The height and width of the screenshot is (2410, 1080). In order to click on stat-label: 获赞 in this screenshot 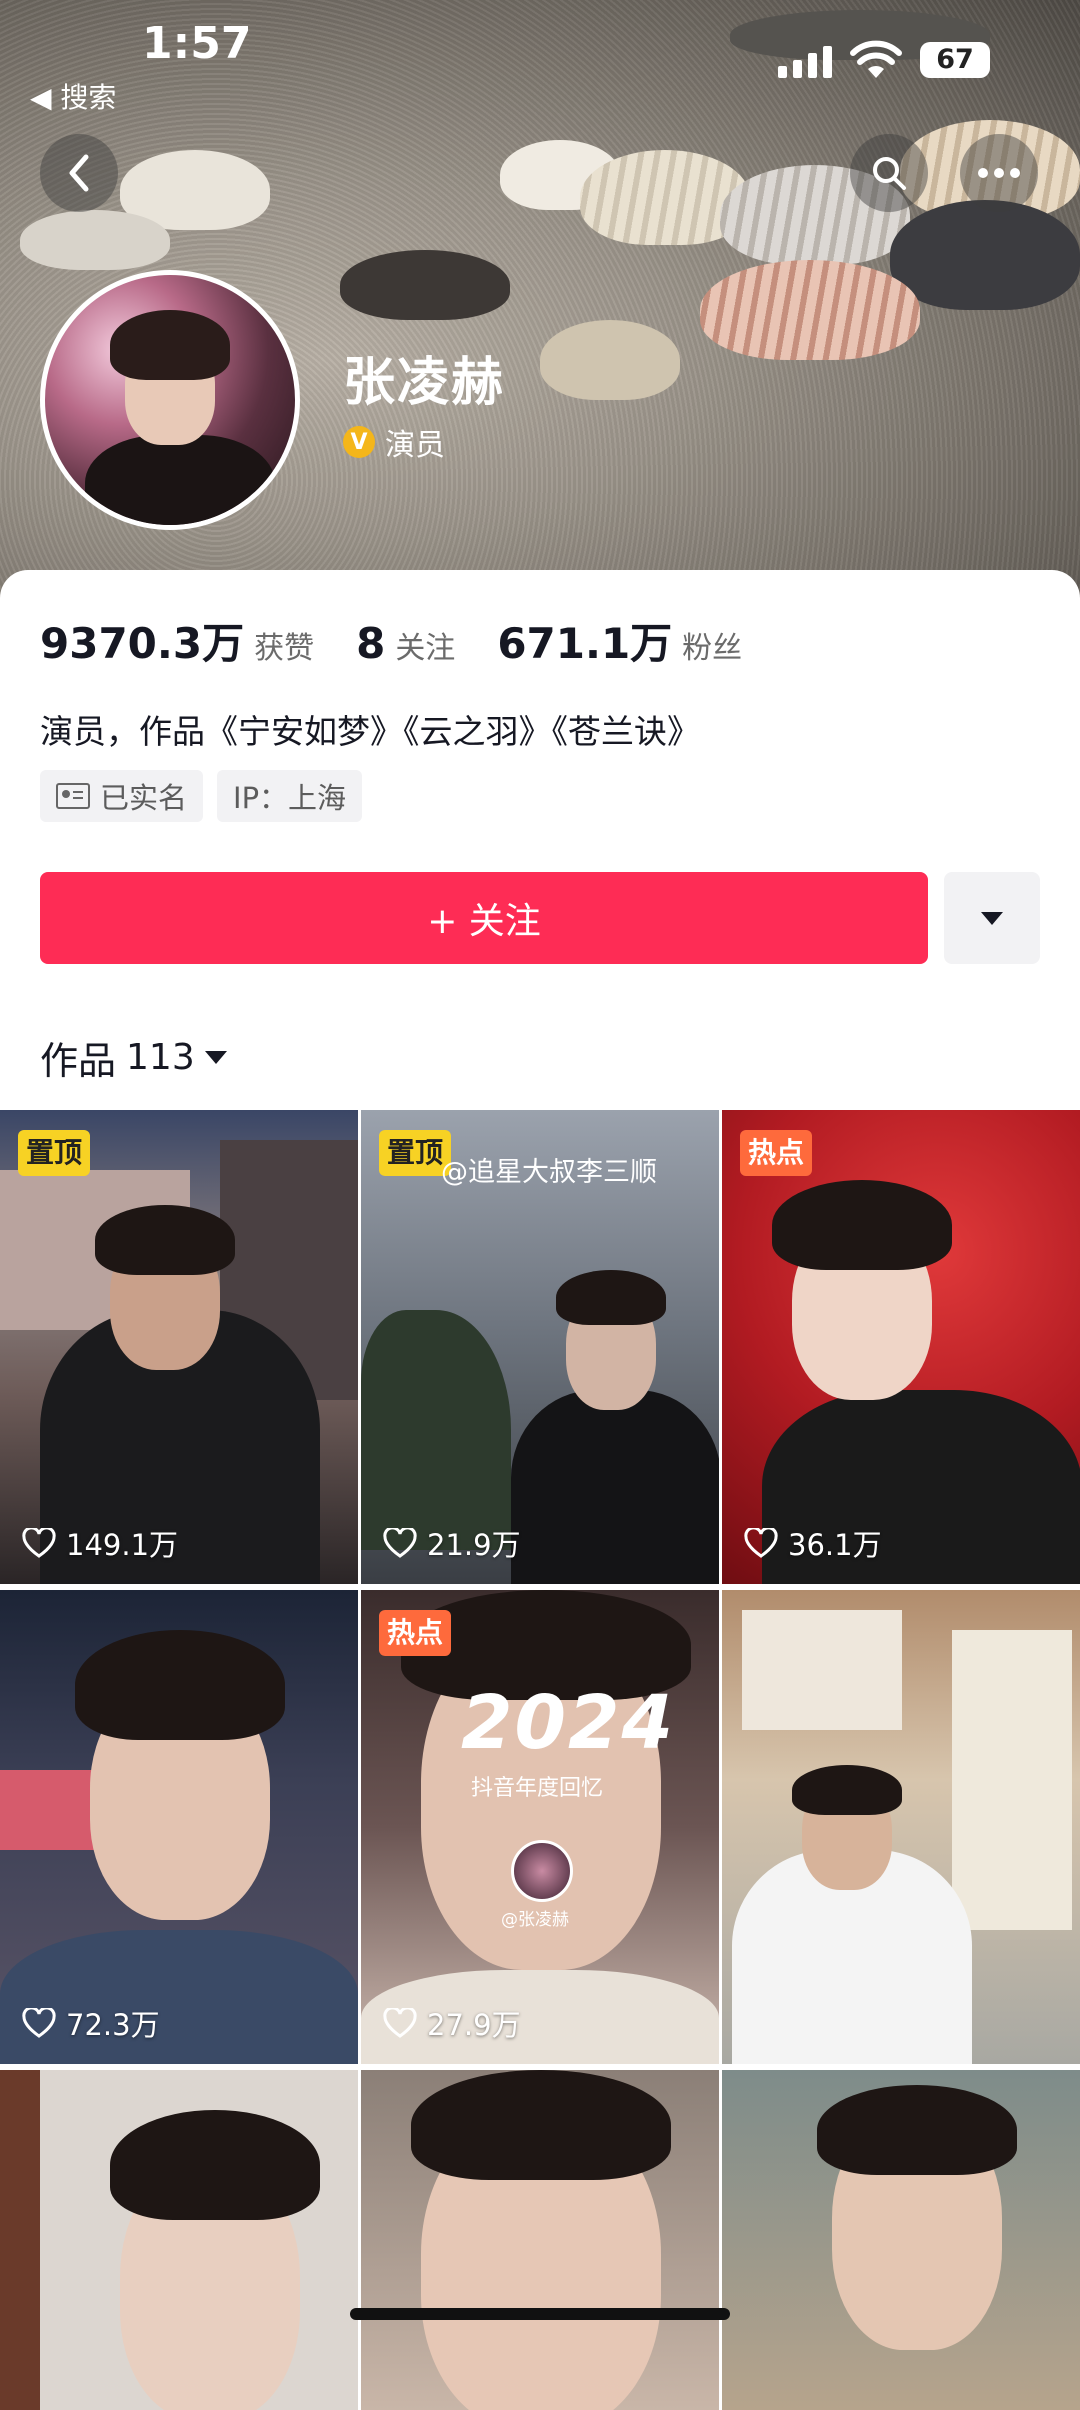, I will do `click(284, 648)`.